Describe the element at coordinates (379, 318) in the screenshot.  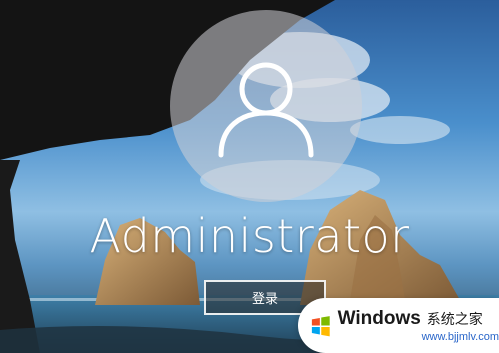
I see `watermark-brand: Windows` at that location.